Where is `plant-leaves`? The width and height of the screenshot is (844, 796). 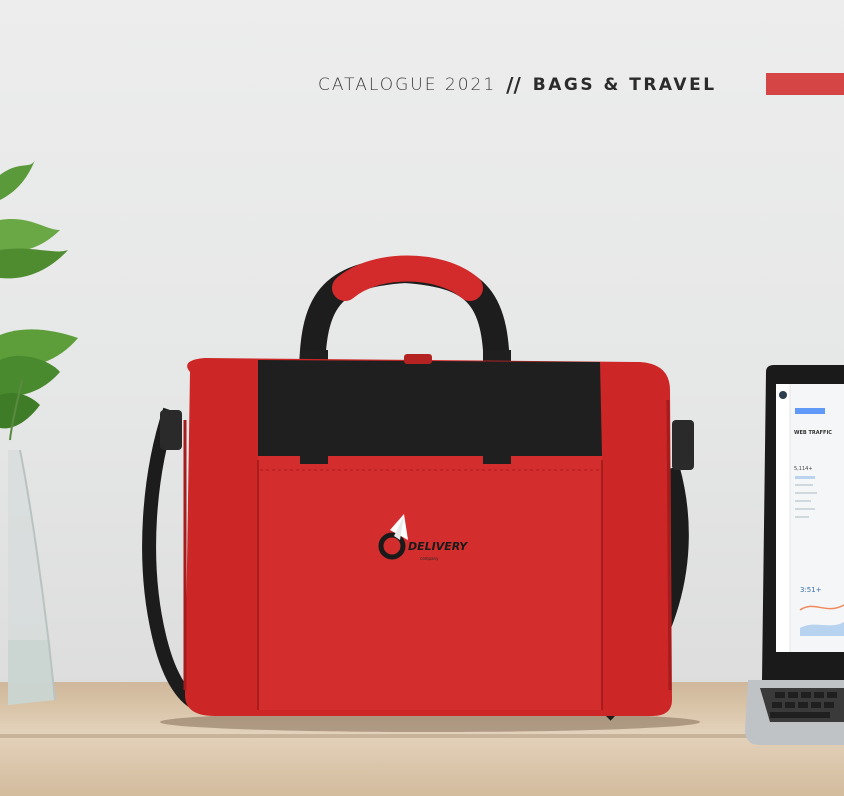
plant-leaves is located at coordinates (39, 300).